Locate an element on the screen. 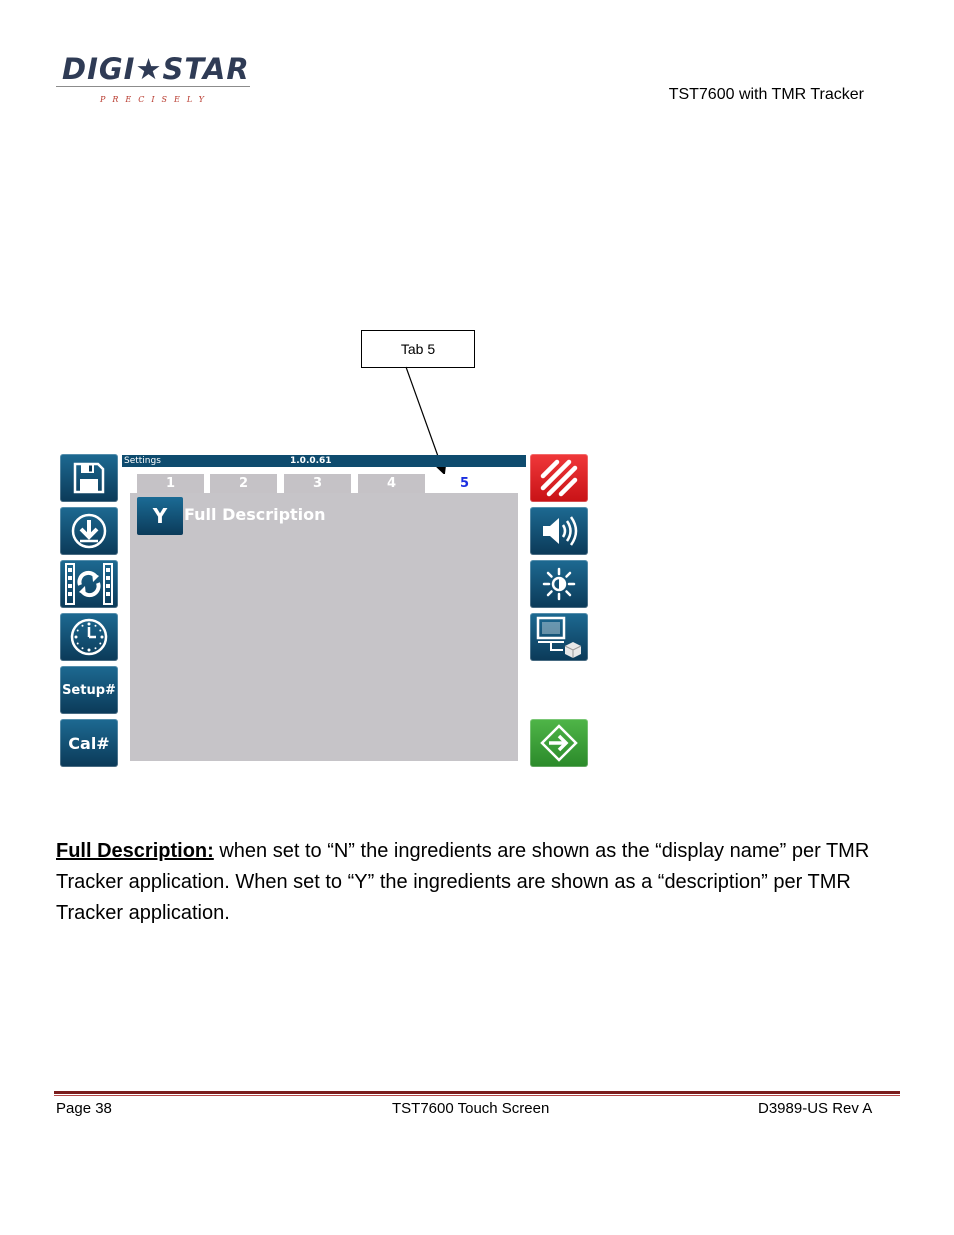 The image size is (954, 1235). footer-rule is located at coordinates (477, 1092).